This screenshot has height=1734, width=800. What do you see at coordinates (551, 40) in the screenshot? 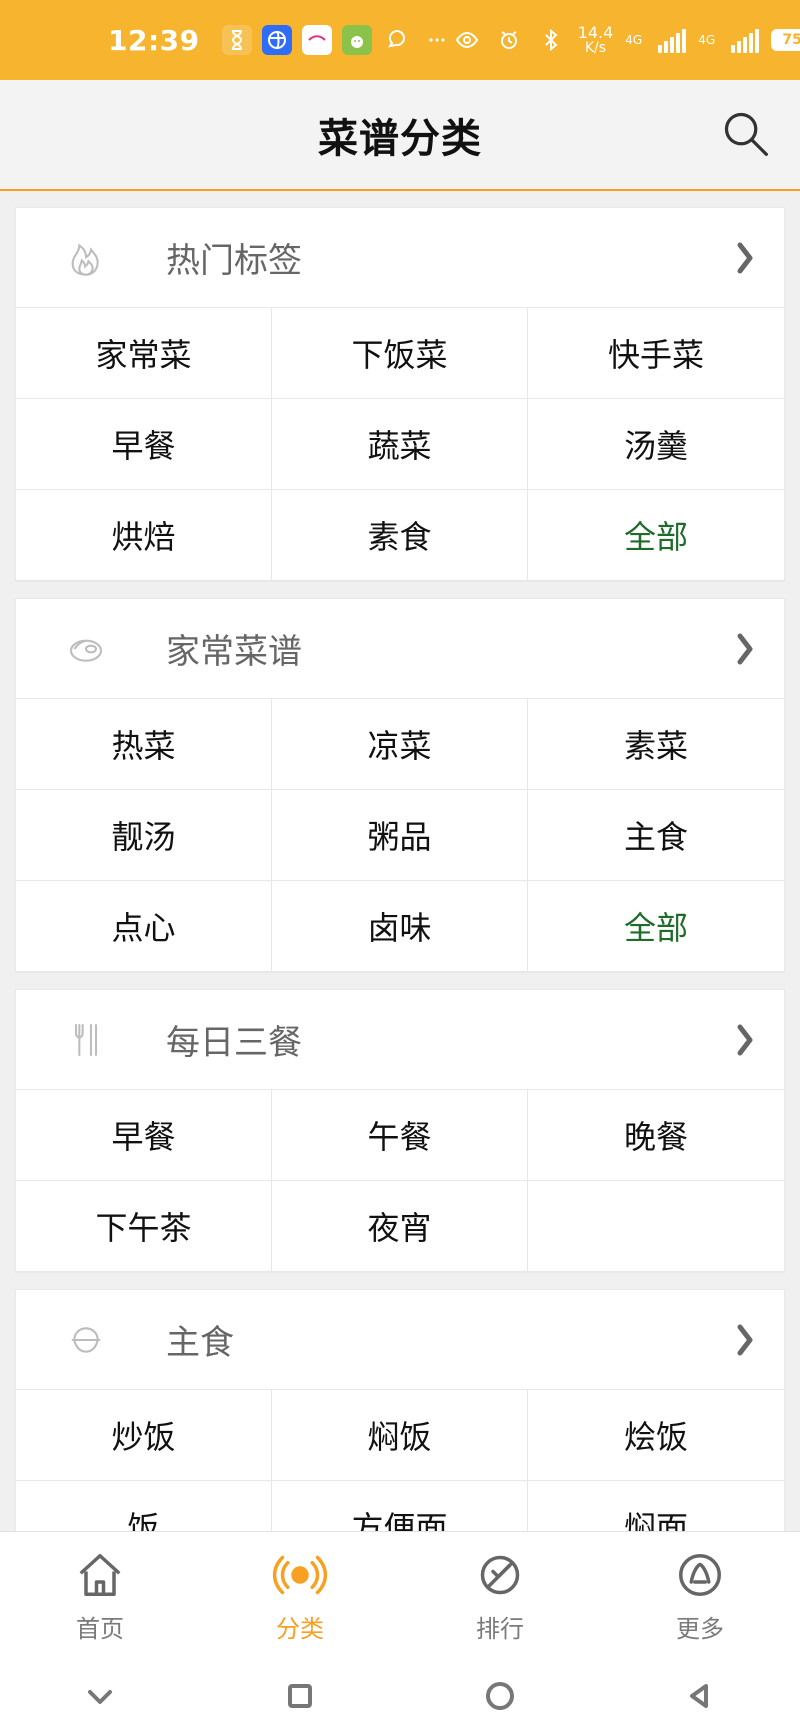
I see `bluetooth-icon` at bounding box center [551, 40].